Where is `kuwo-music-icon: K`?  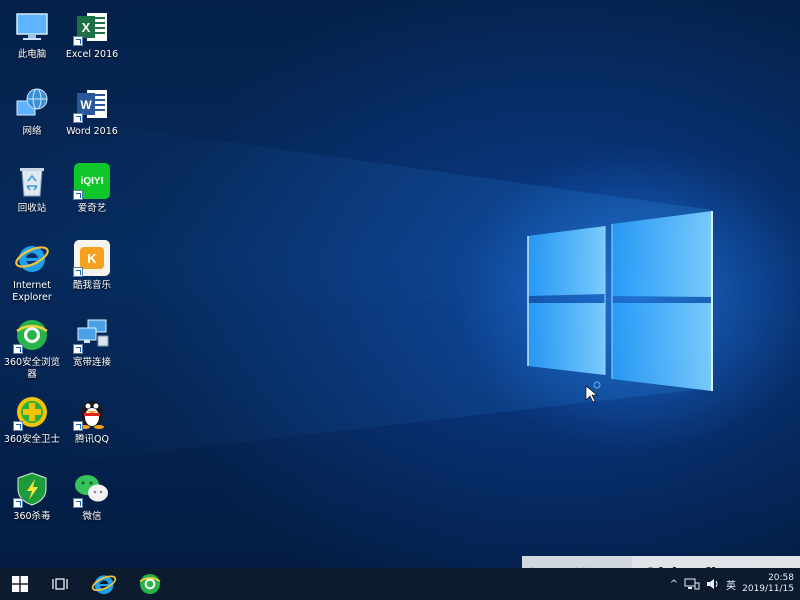
kuwo-music-icon: K is located at coordinates (92, 258).